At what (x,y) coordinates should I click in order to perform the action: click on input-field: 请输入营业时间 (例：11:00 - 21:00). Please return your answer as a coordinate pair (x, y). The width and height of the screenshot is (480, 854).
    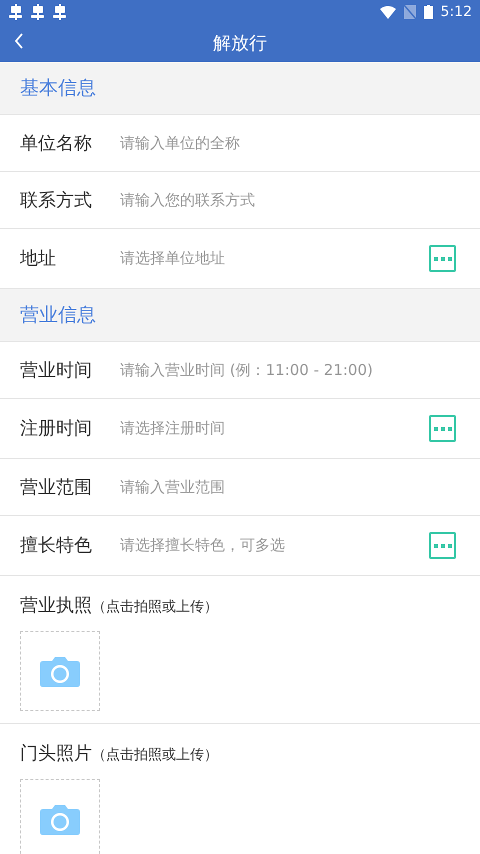
    Looking at the image, I should click on (288, 370).